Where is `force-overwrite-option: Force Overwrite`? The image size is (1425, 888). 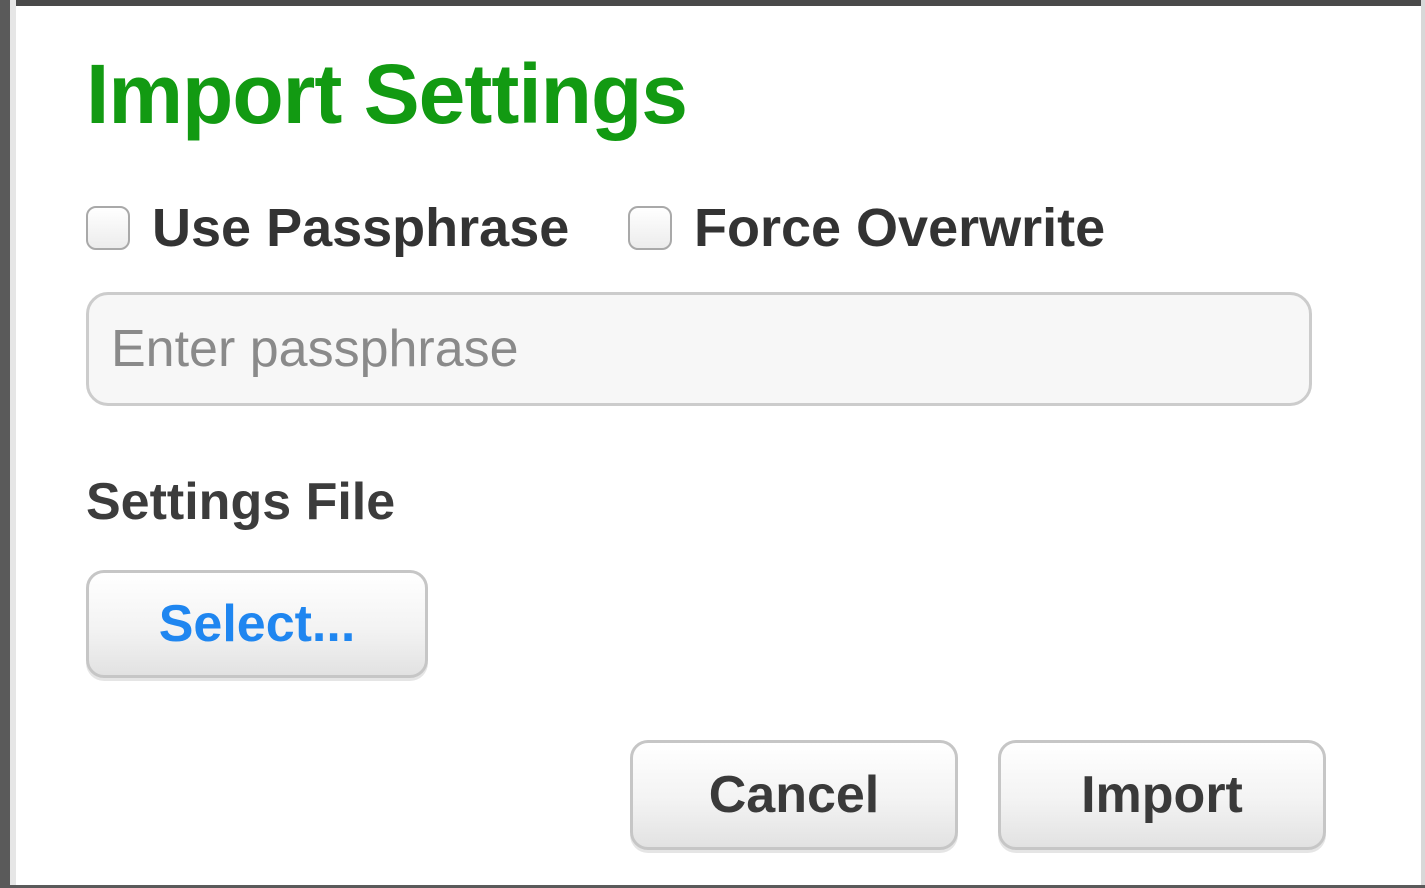 force-overwrite-option: Force Overwrite is located at coordinates (866, 228).